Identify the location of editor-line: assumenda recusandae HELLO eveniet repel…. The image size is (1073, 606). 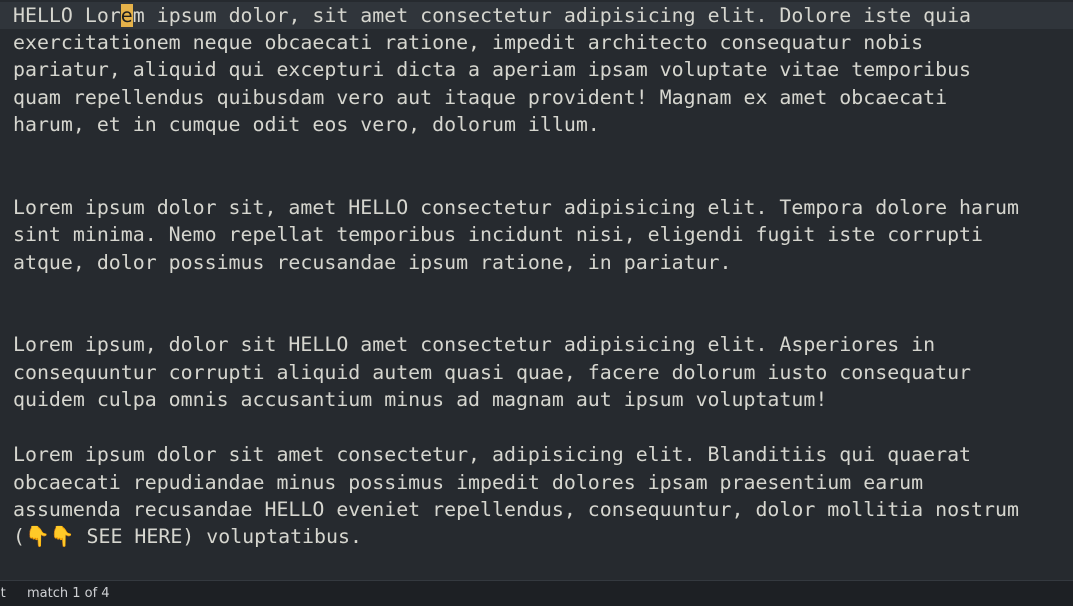
(536, 509).